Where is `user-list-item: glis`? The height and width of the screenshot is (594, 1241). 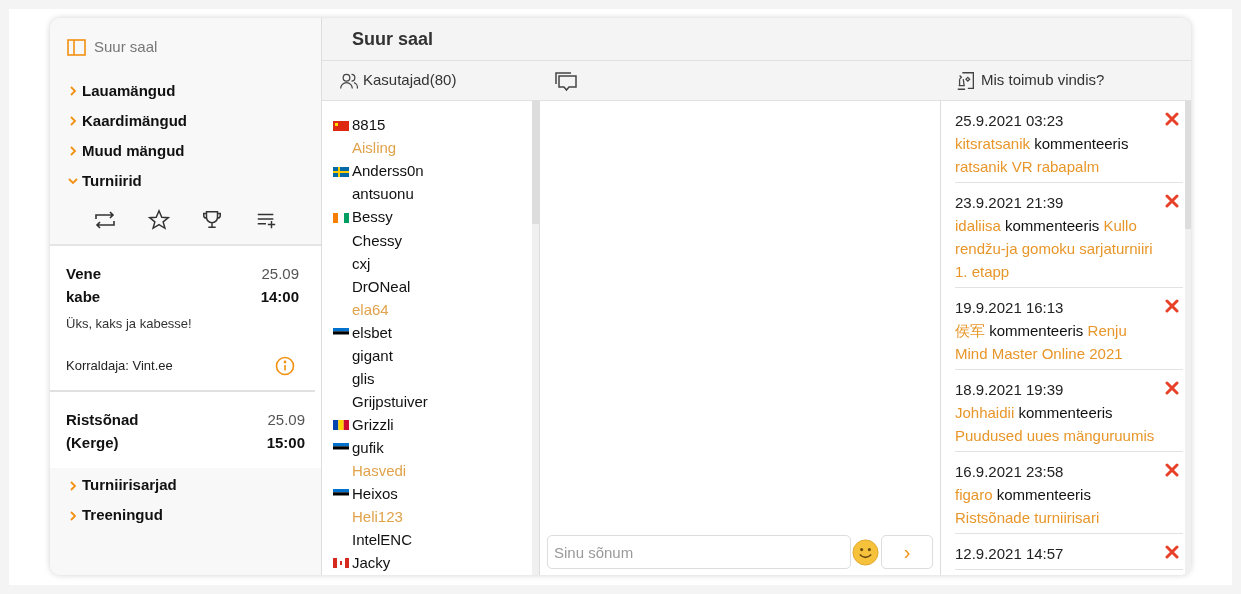 user-list-item: glis is located at coordinates (432, 379).